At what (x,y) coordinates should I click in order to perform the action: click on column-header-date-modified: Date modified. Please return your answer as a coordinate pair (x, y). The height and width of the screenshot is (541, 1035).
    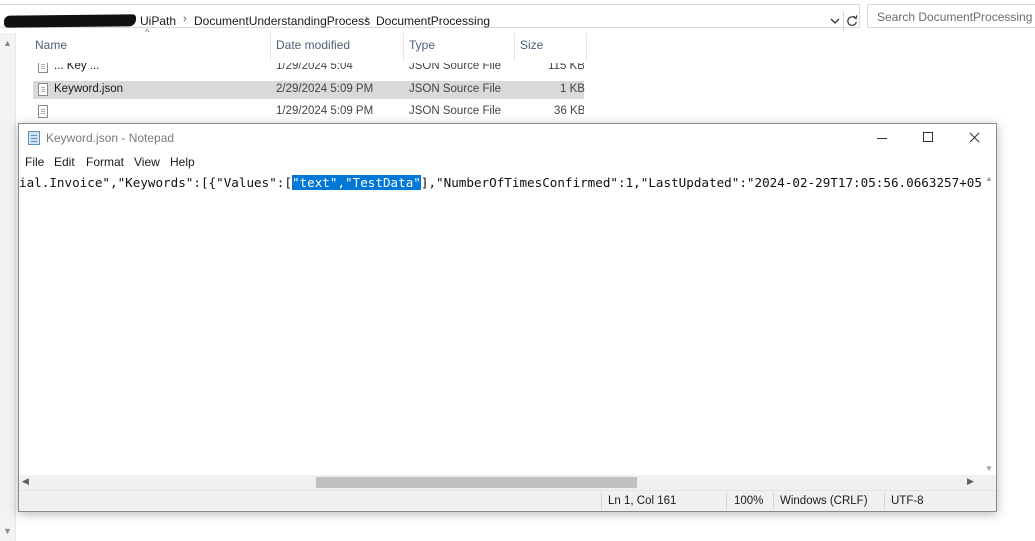
    Looking at the image, I should click on (313, 45).